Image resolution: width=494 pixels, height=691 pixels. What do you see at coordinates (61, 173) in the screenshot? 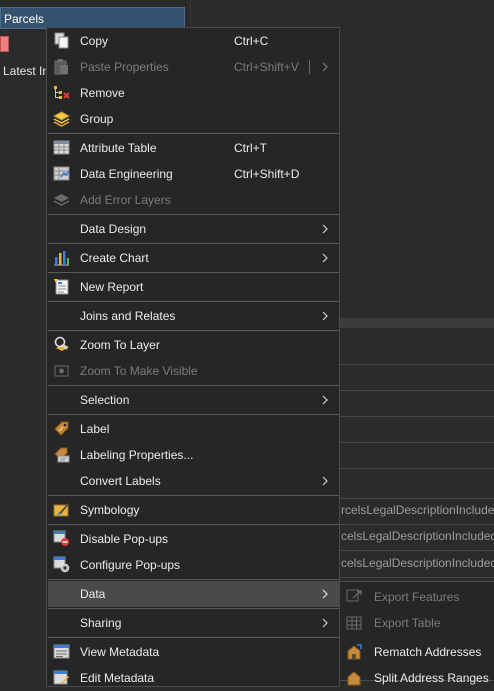
I see `data-engineering-icon` at bounding box center [61, 173].